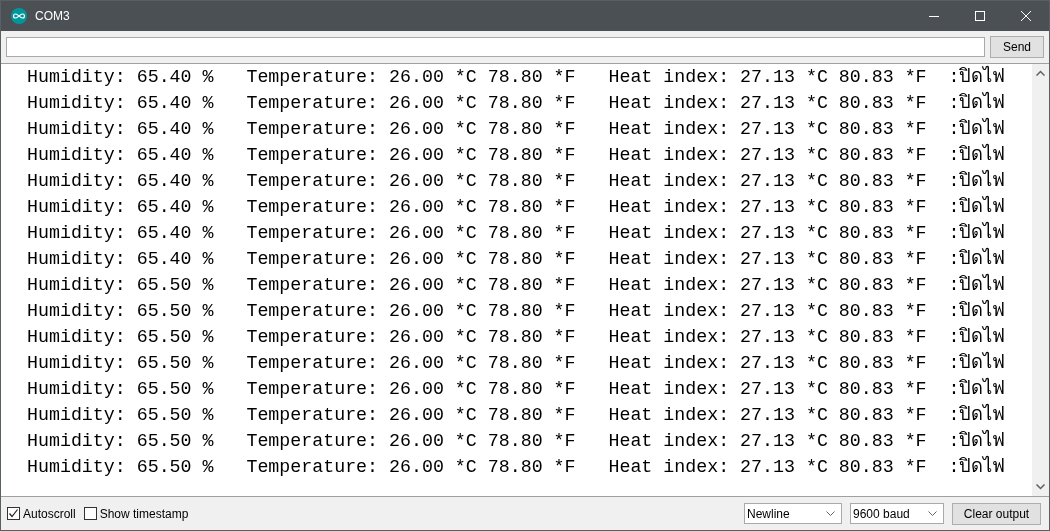 The height and width of the screenshot is (531, 1050). I want to click on window-title: COM3, so click(53, 16).